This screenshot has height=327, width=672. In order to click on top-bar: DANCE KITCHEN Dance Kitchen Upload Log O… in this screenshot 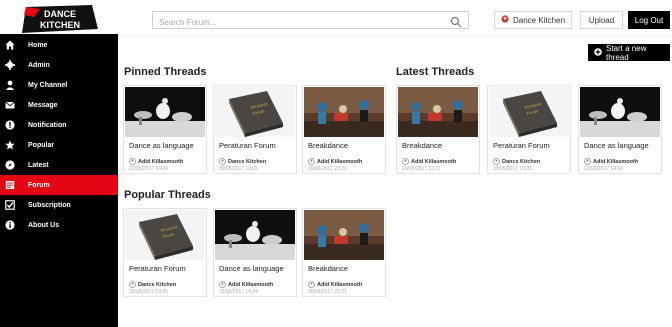, I will do `click(336, 18)`.